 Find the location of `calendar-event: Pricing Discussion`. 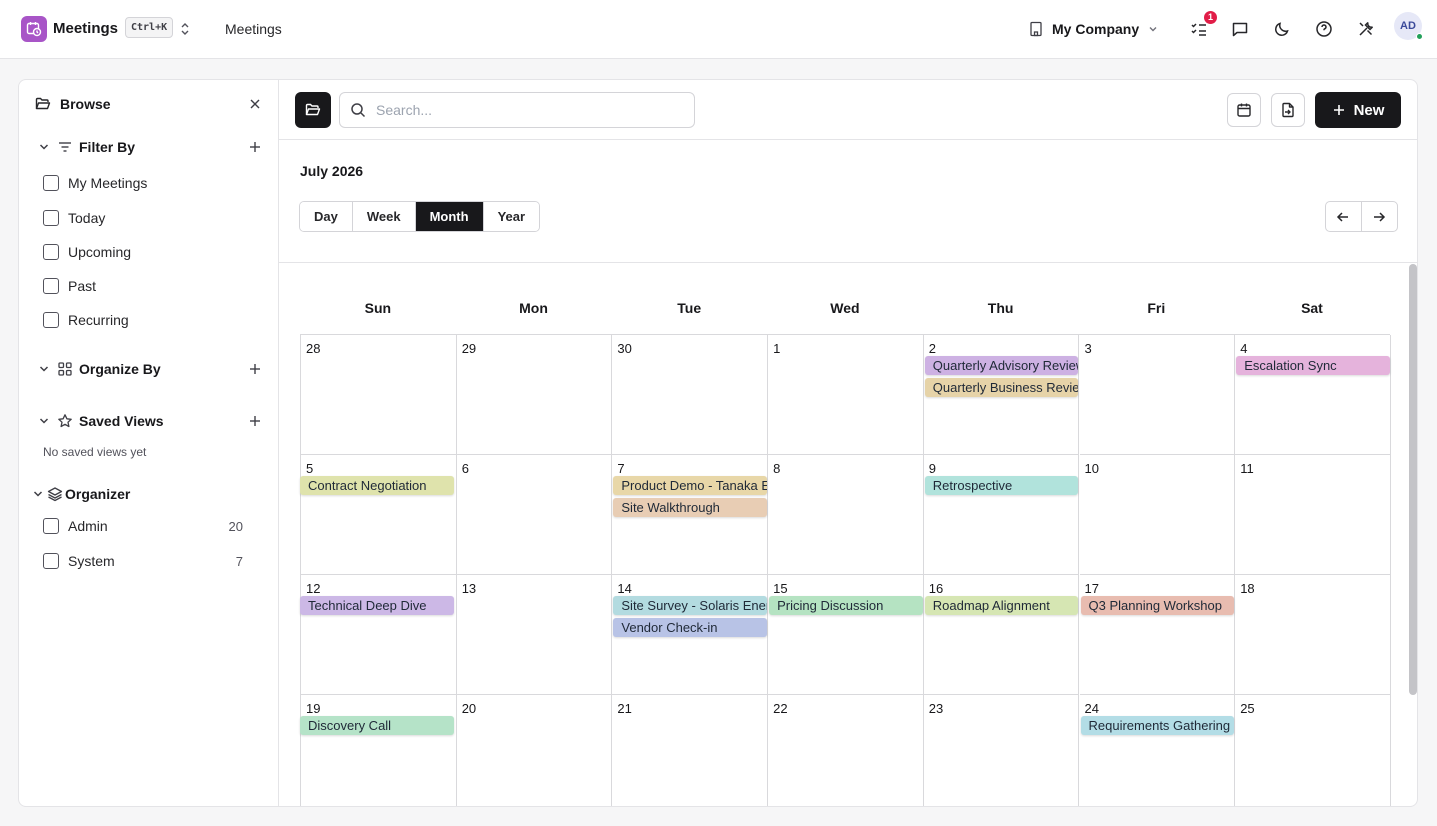

calendar-event: Pricing Discussion is located at coordinates (846, 605).